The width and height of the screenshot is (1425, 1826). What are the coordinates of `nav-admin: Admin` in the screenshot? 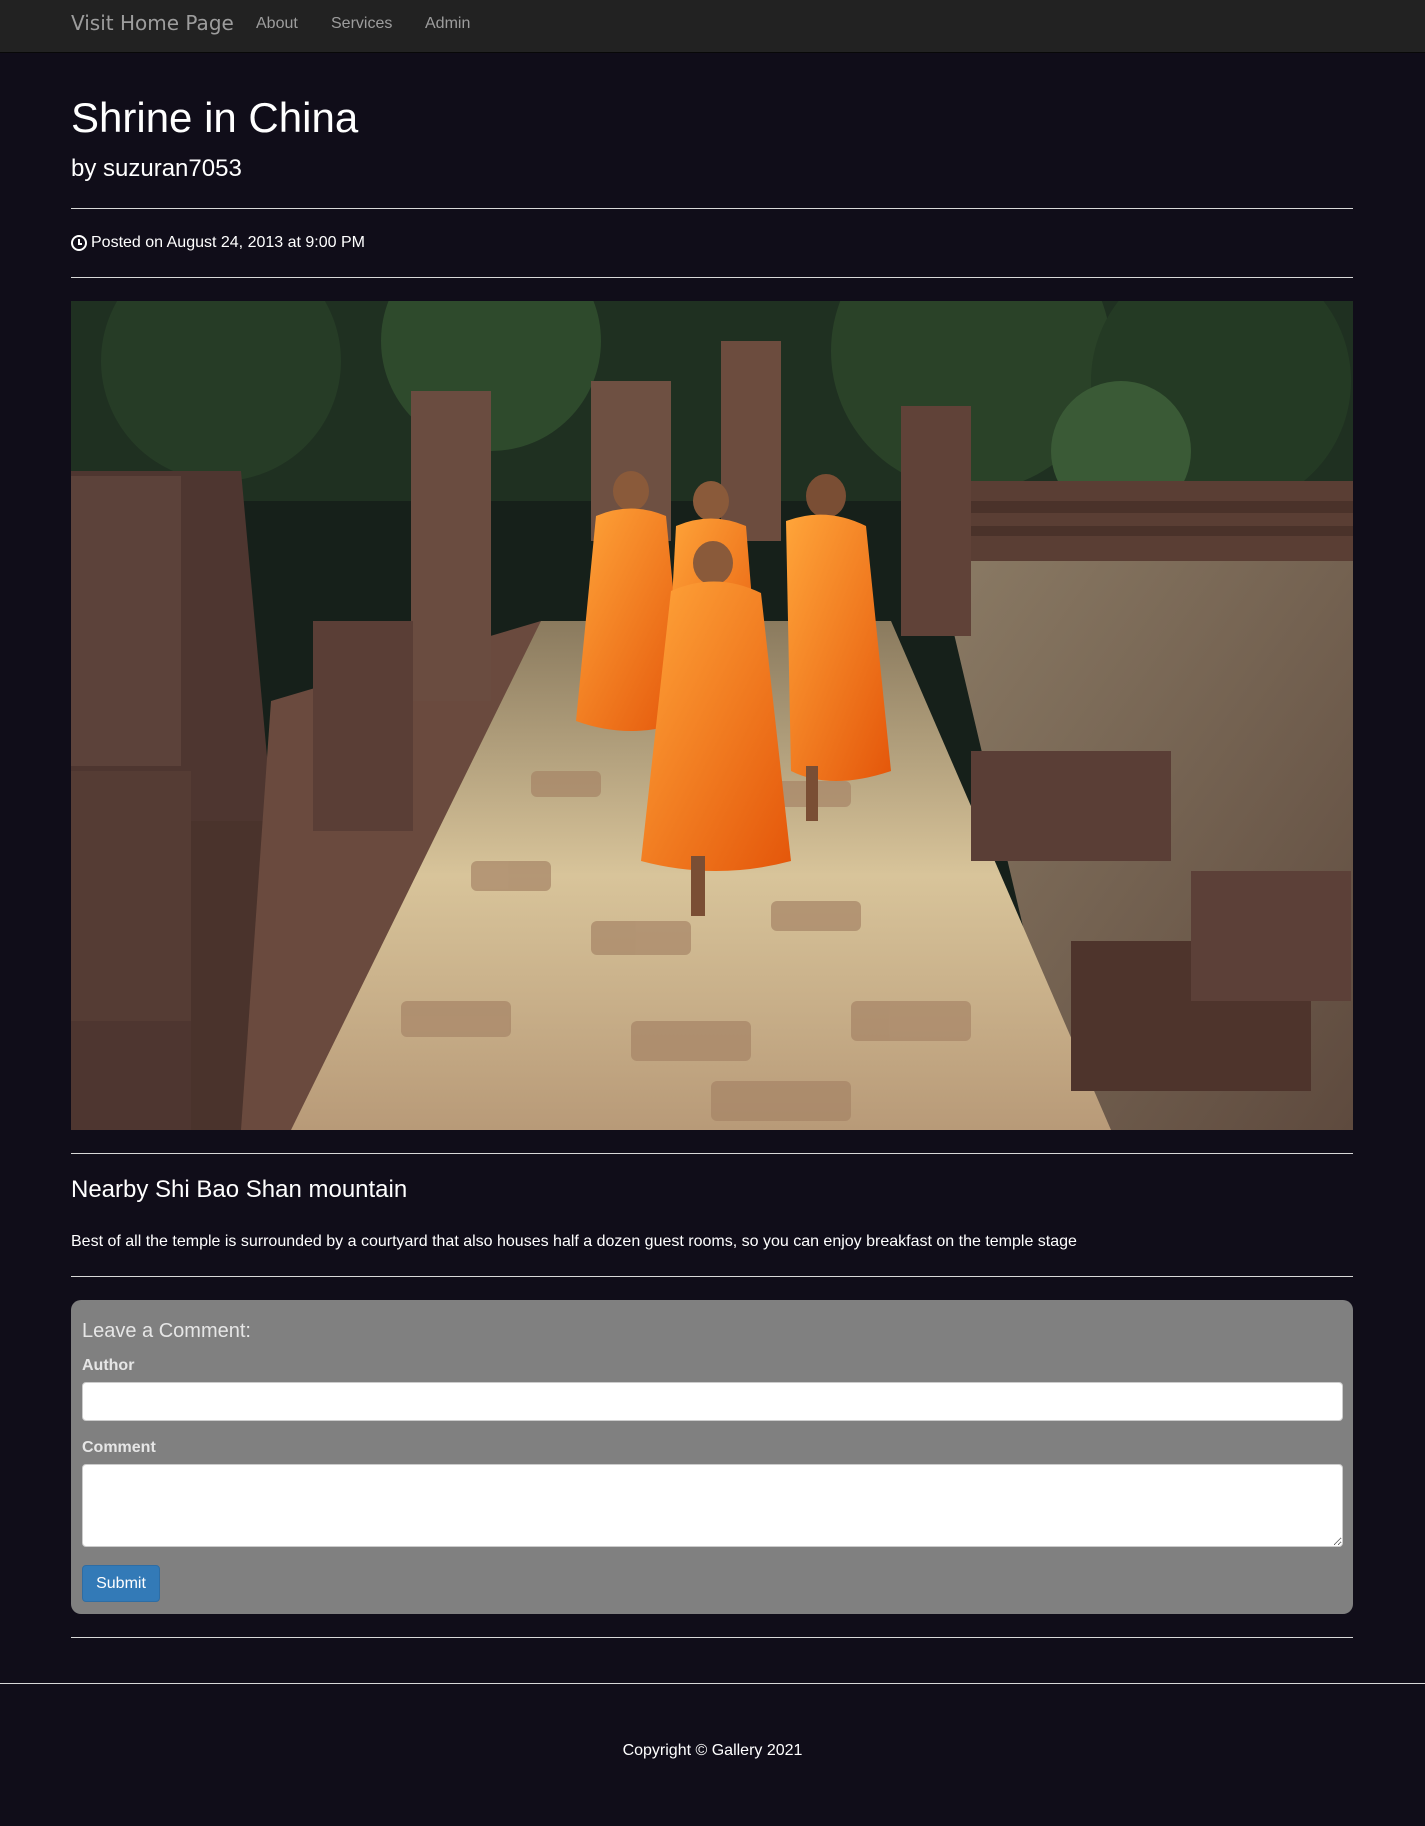 It's located at (447, 24).